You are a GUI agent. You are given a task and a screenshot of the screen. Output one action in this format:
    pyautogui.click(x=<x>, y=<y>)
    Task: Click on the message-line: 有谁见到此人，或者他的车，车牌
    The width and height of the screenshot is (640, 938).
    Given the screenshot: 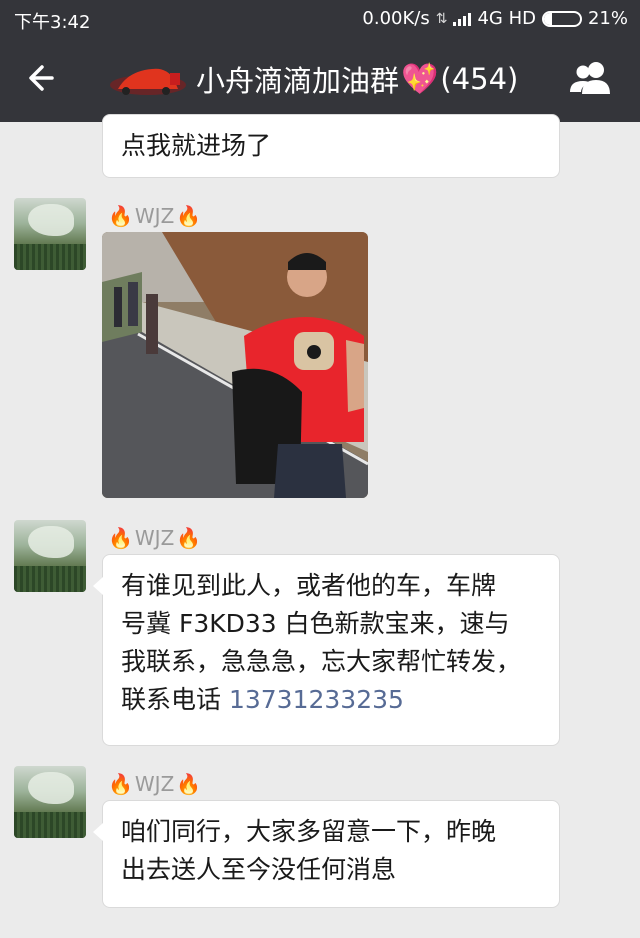 What is the action you would take?
    pyautogui.click(x=309, y=585)
    